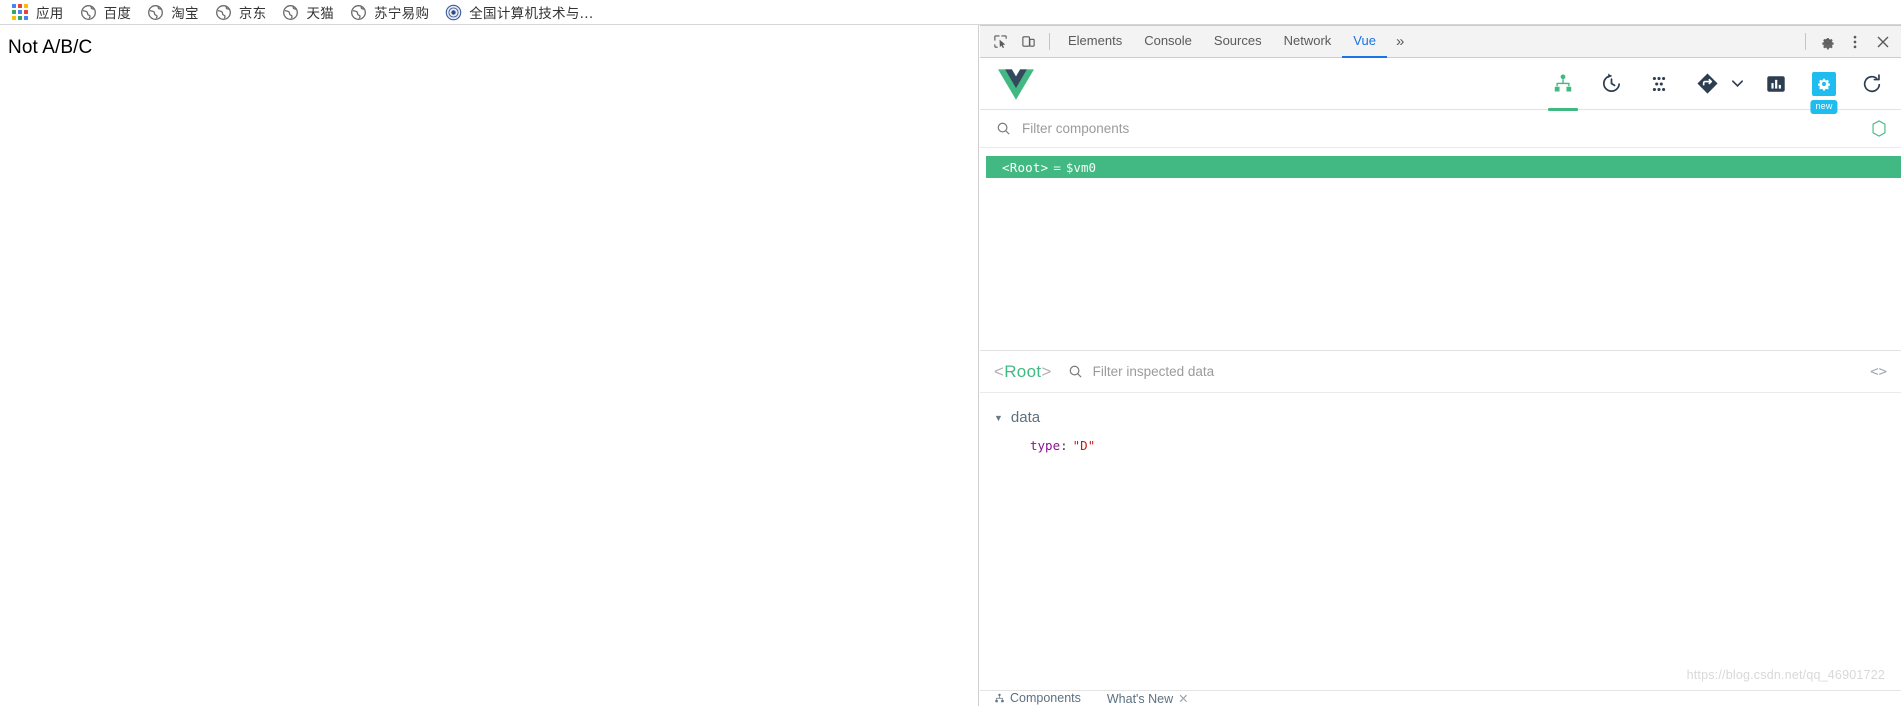 Image resolution: width=1901 pixels, height=706 pixels. What do you see at coordinates (1440, 698) in the screenshot?
I see `vue-devtools-footer: Components What's New ✕` at bounding box center [1440, 698].